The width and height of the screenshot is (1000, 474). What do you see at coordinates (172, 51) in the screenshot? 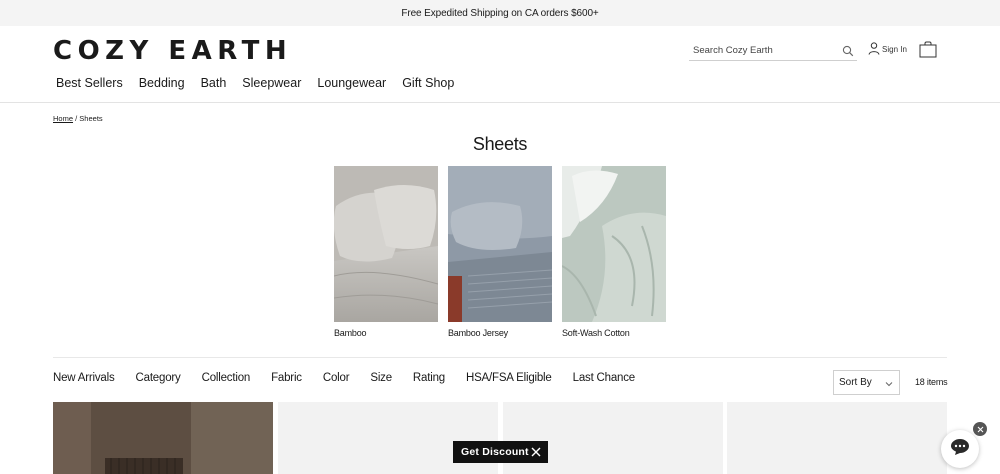
I see `brand-logo: COZY EARTH` at bounding box center [172, 51].